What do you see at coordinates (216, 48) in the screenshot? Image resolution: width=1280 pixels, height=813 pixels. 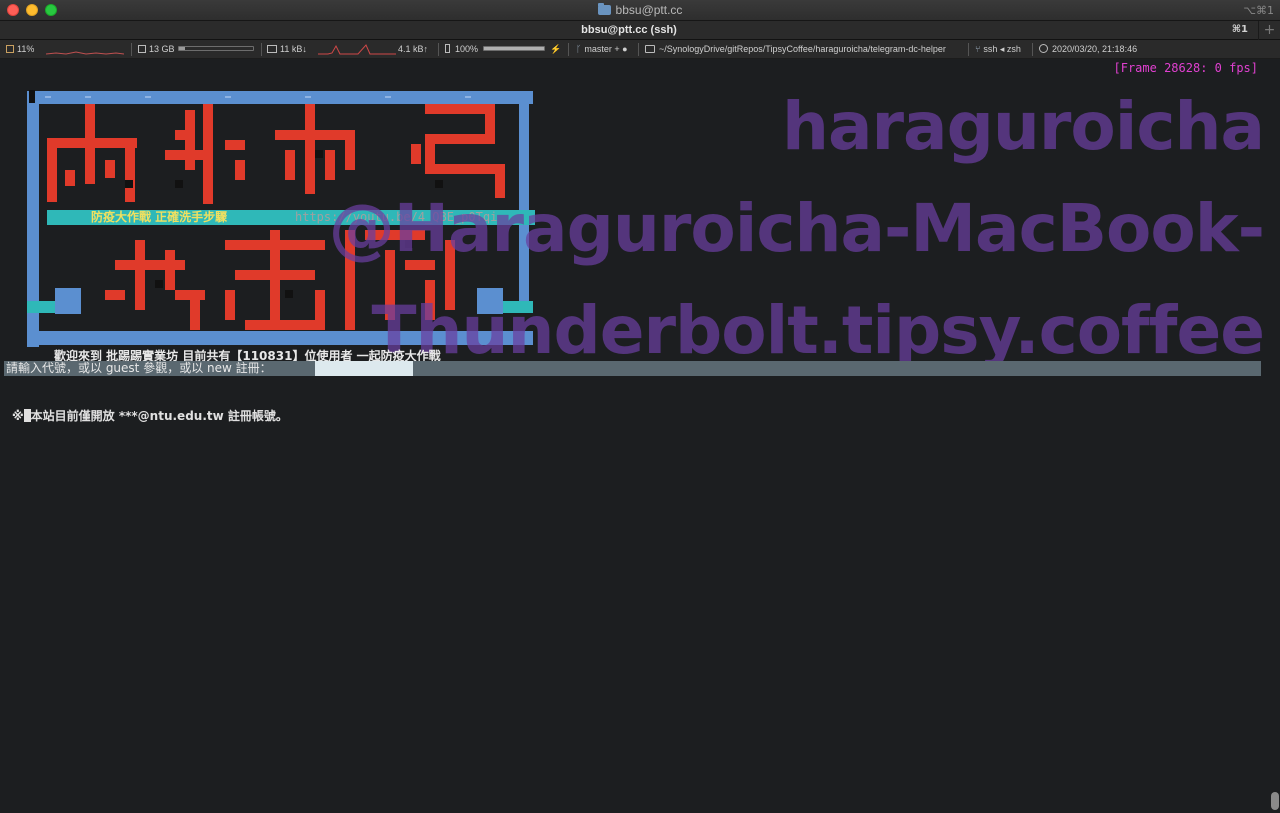 I see `memory-gauge` at bounding box center [216, 48].